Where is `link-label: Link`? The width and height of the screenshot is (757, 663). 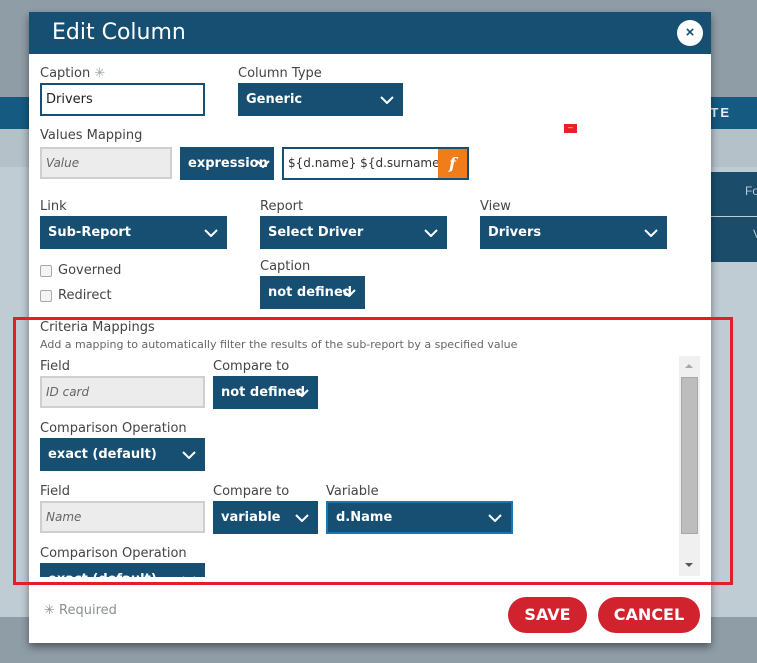
link-label: Link is located at coordinates (53, 206).